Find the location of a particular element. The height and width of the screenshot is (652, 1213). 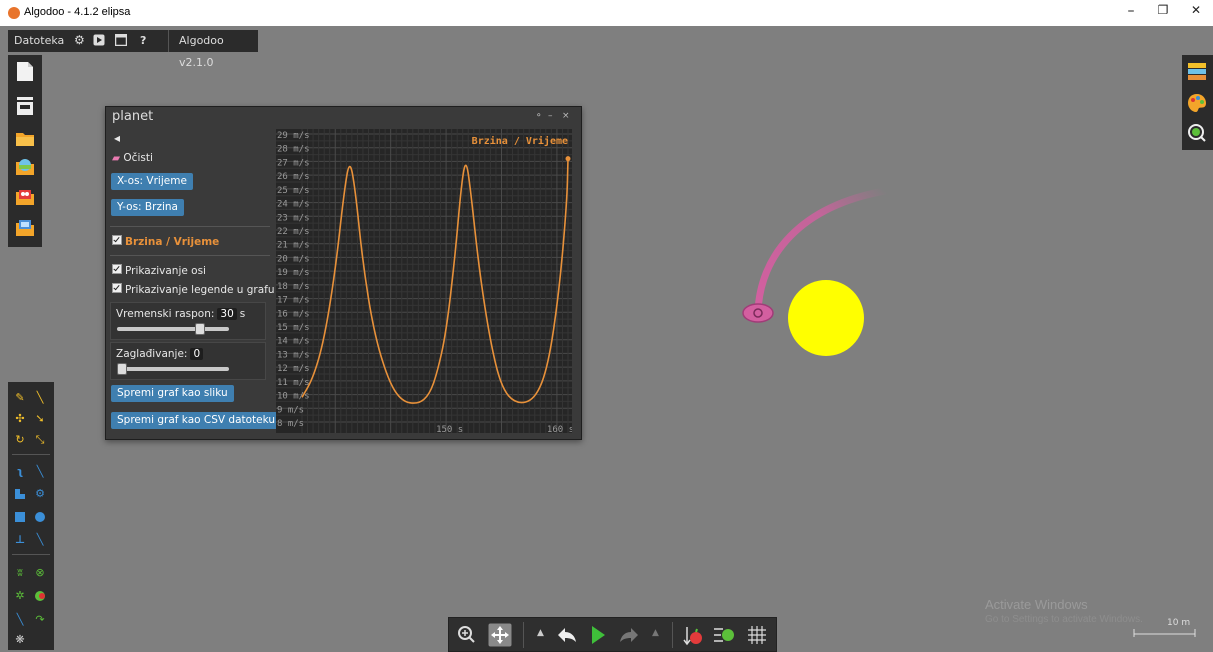

spring-tool-icon: ʅ is located at coordinates (20, 472).